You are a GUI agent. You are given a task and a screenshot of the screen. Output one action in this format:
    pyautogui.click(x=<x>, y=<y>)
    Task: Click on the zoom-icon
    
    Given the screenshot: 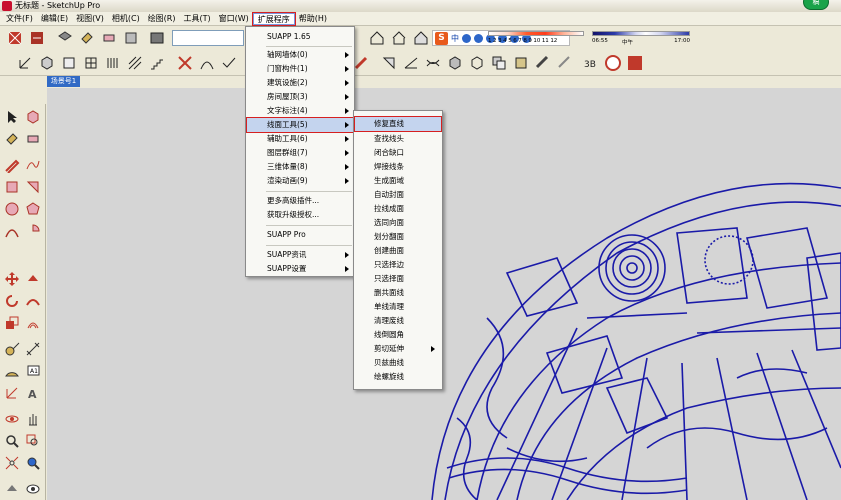 What is the action you would take?
    pyautogui.click(x=12, y=441)
    